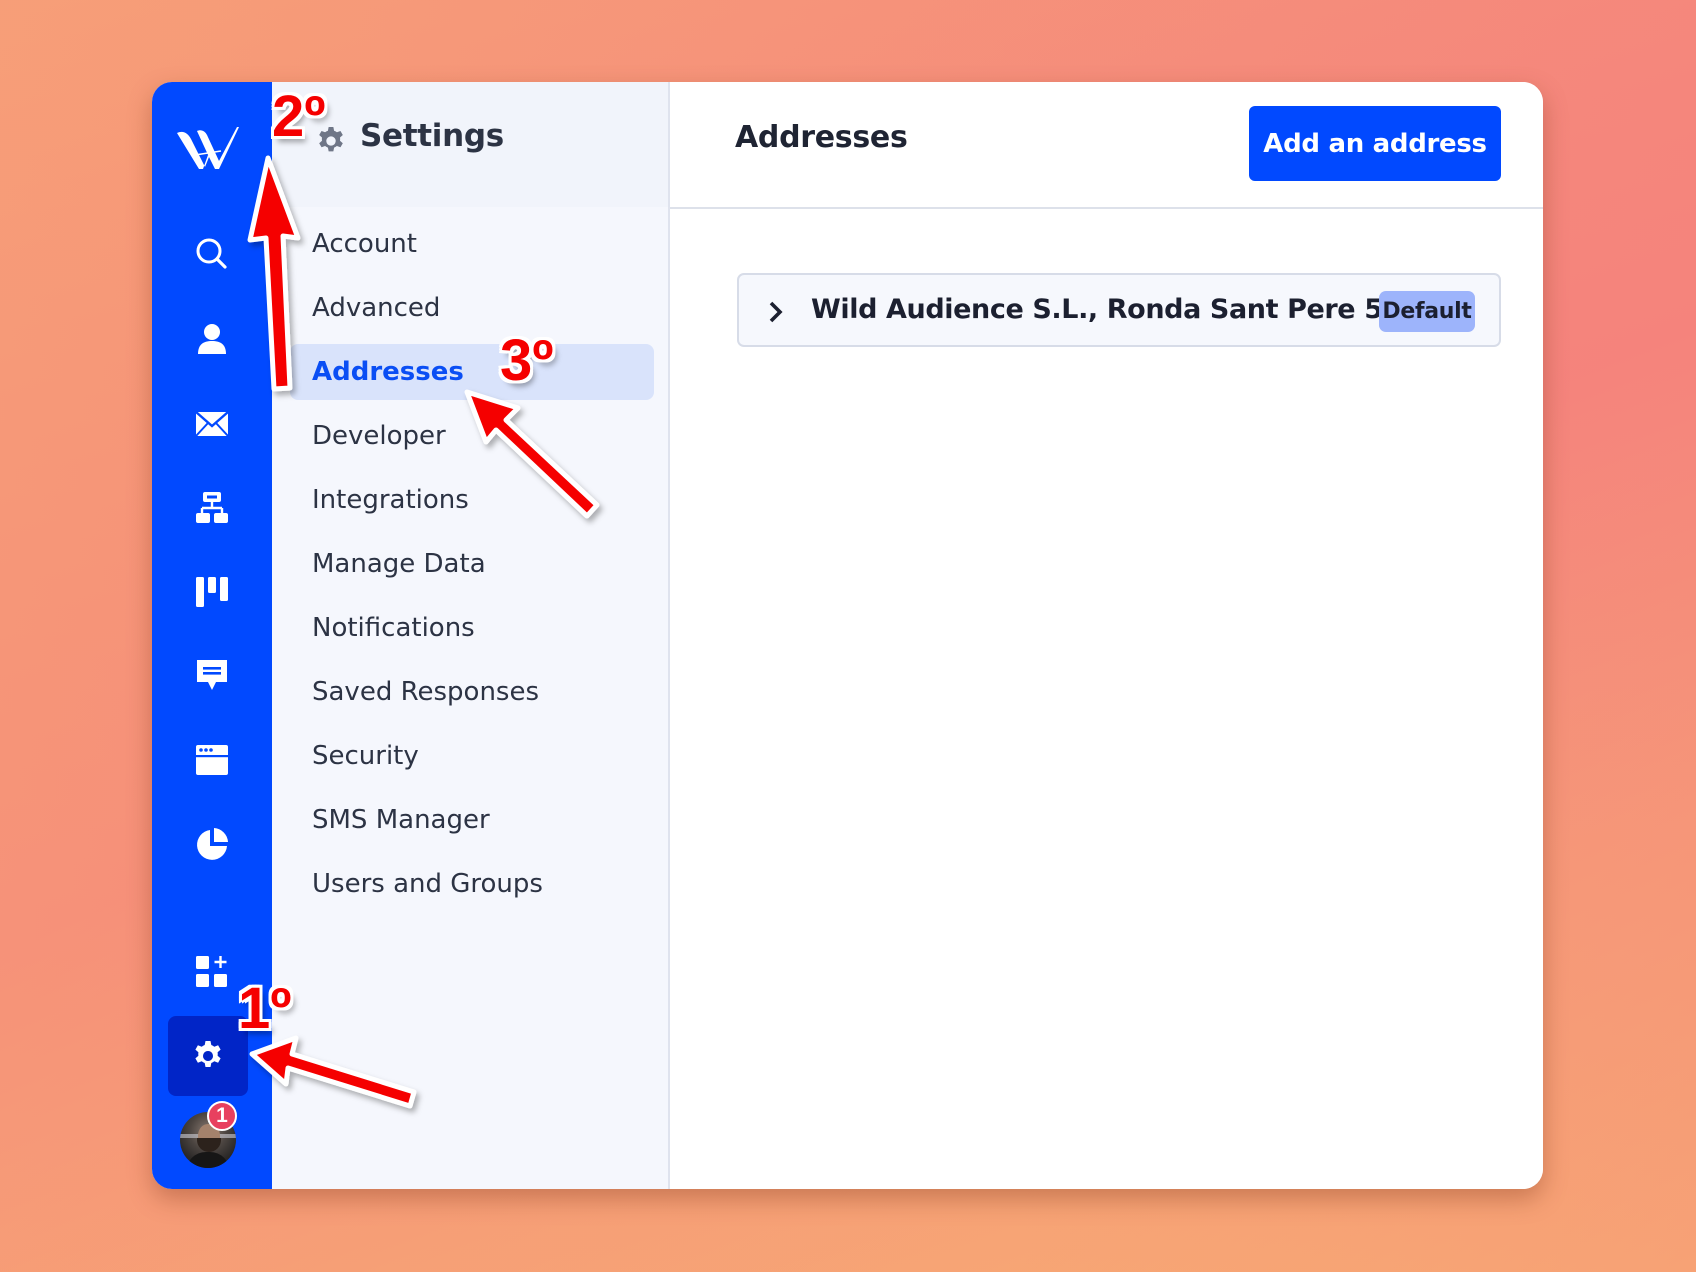 This screenshot has height=1272, width=1696. I want to click on step-1-label: 1º, so click(265, 1008).